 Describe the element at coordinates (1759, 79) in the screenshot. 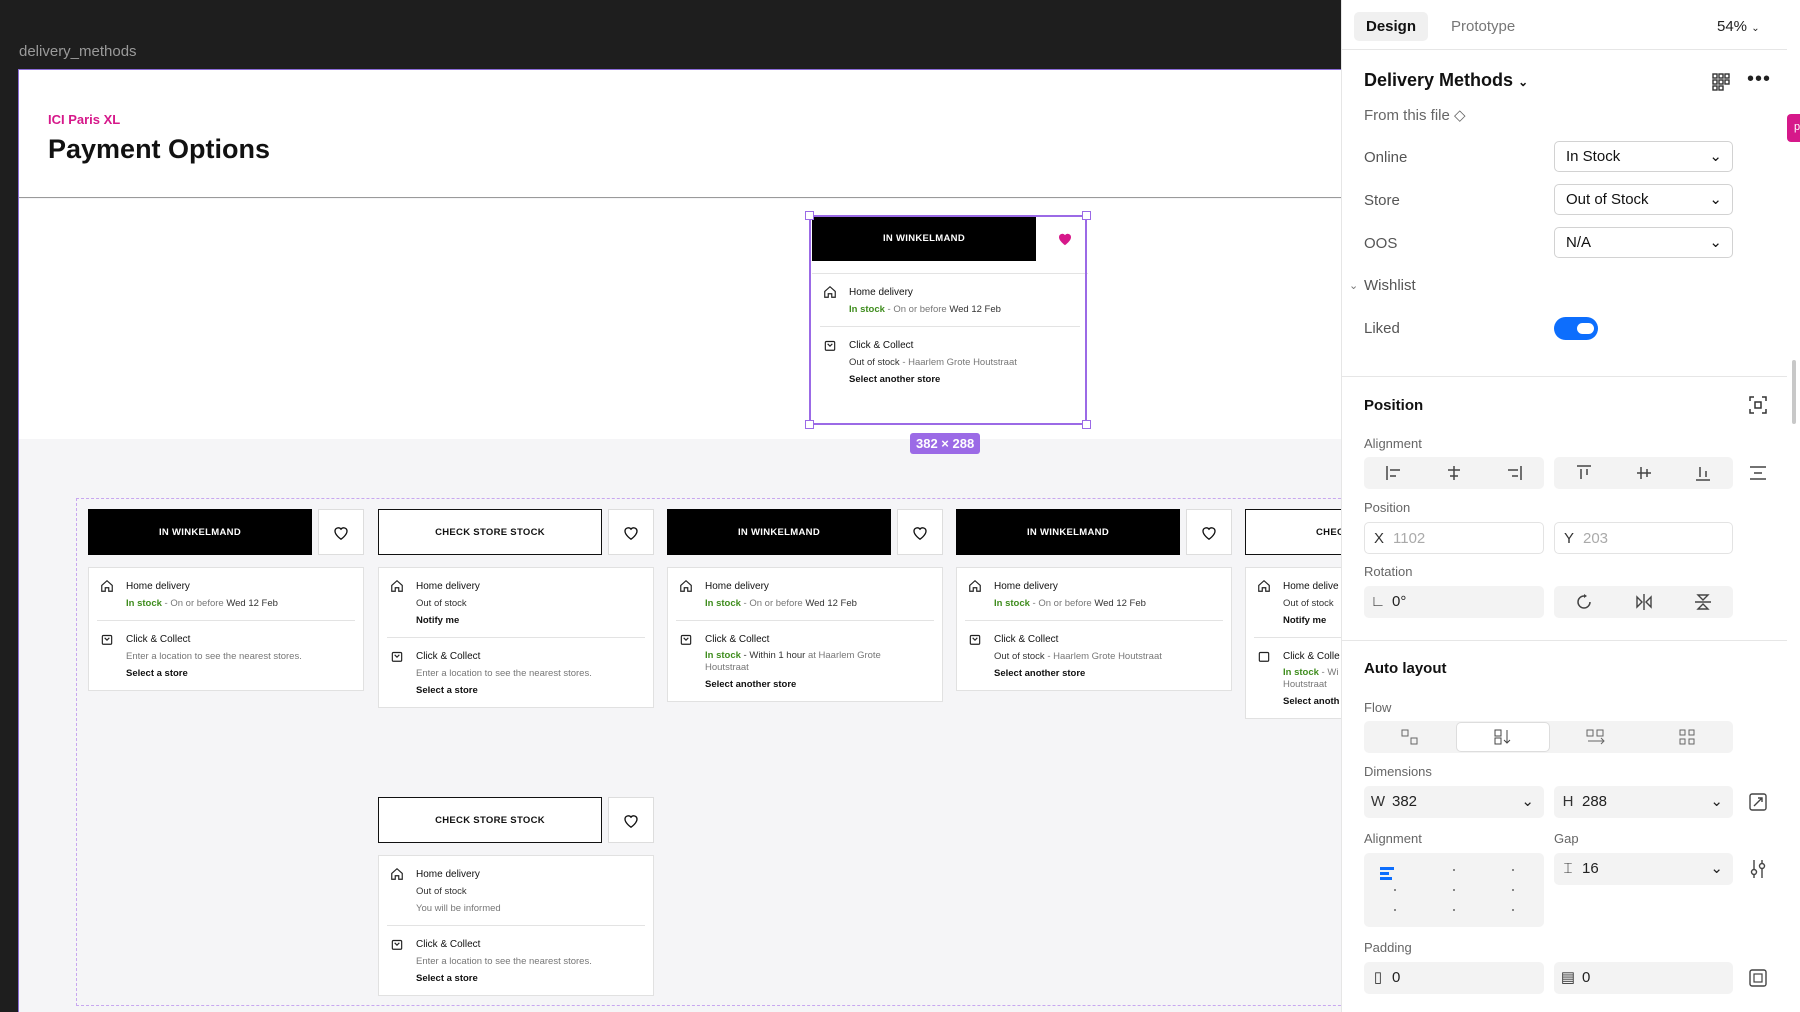

I see `more-options-icon: •••` at that location.